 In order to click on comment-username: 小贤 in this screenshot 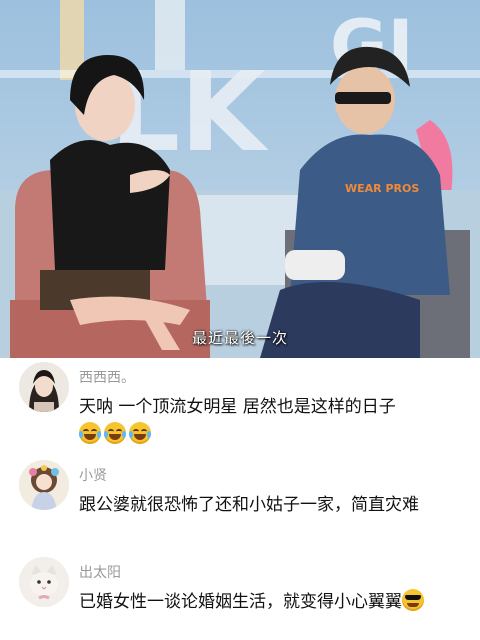, I will do `click(93, 475)`.